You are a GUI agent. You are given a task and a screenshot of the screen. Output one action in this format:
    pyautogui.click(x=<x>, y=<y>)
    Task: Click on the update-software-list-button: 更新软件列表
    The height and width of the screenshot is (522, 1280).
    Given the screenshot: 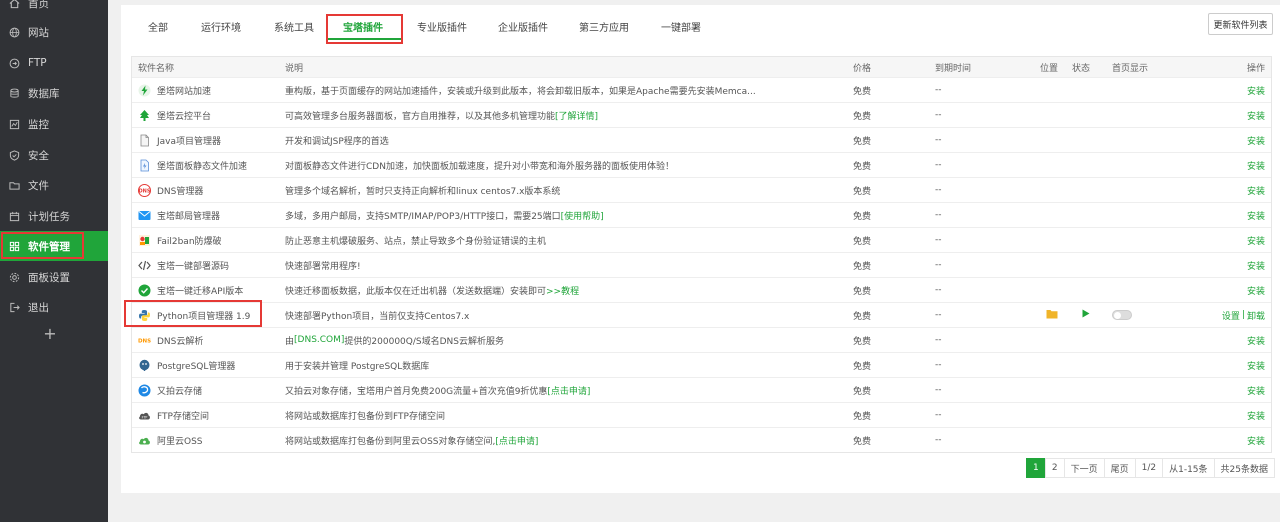 What is the action you would take?
    pyautogui.click(x=1240, y=24)
    